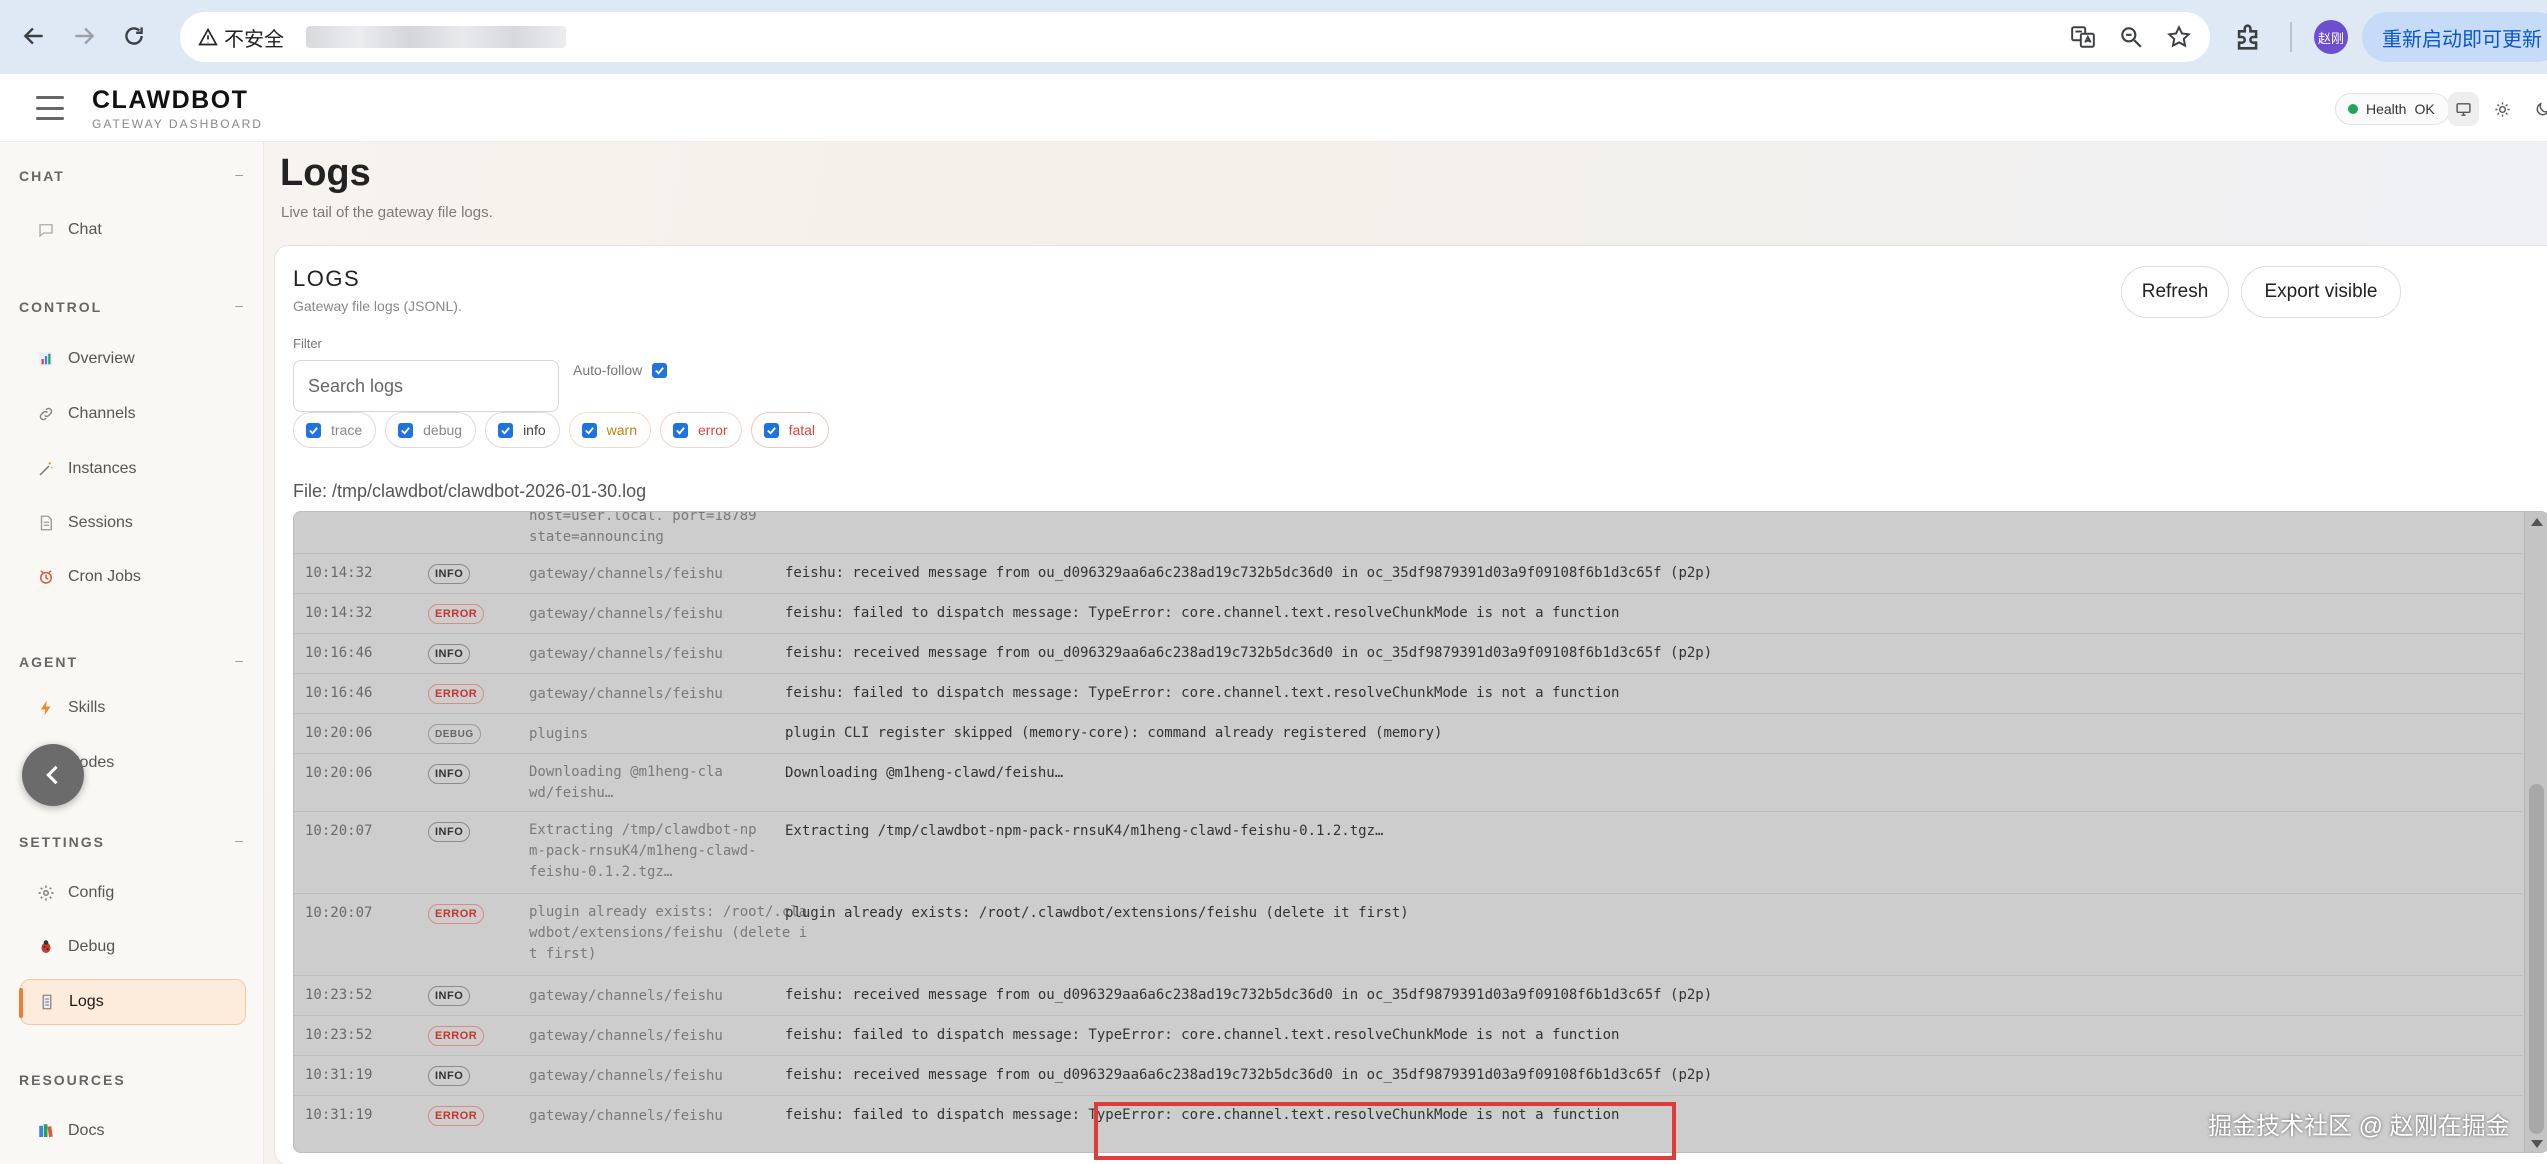 Image resolution: width=2547 pixels, height=1164 pixels. Describe the element at coordinates (2537, 1144) in the screenshot. I see `scroll-down-arrow-icon` at that location.